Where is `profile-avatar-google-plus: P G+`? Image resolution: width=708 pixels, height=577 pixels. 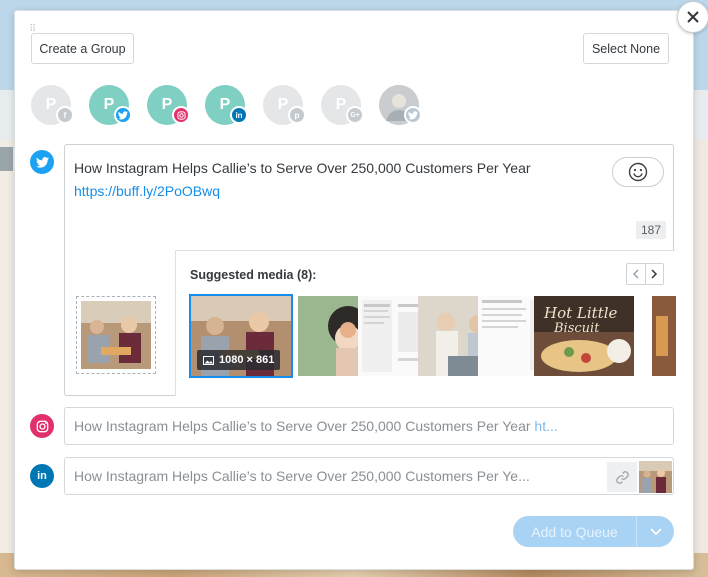
profile-avatar-google-plus: P G+ is located at coordinates (342, 105).